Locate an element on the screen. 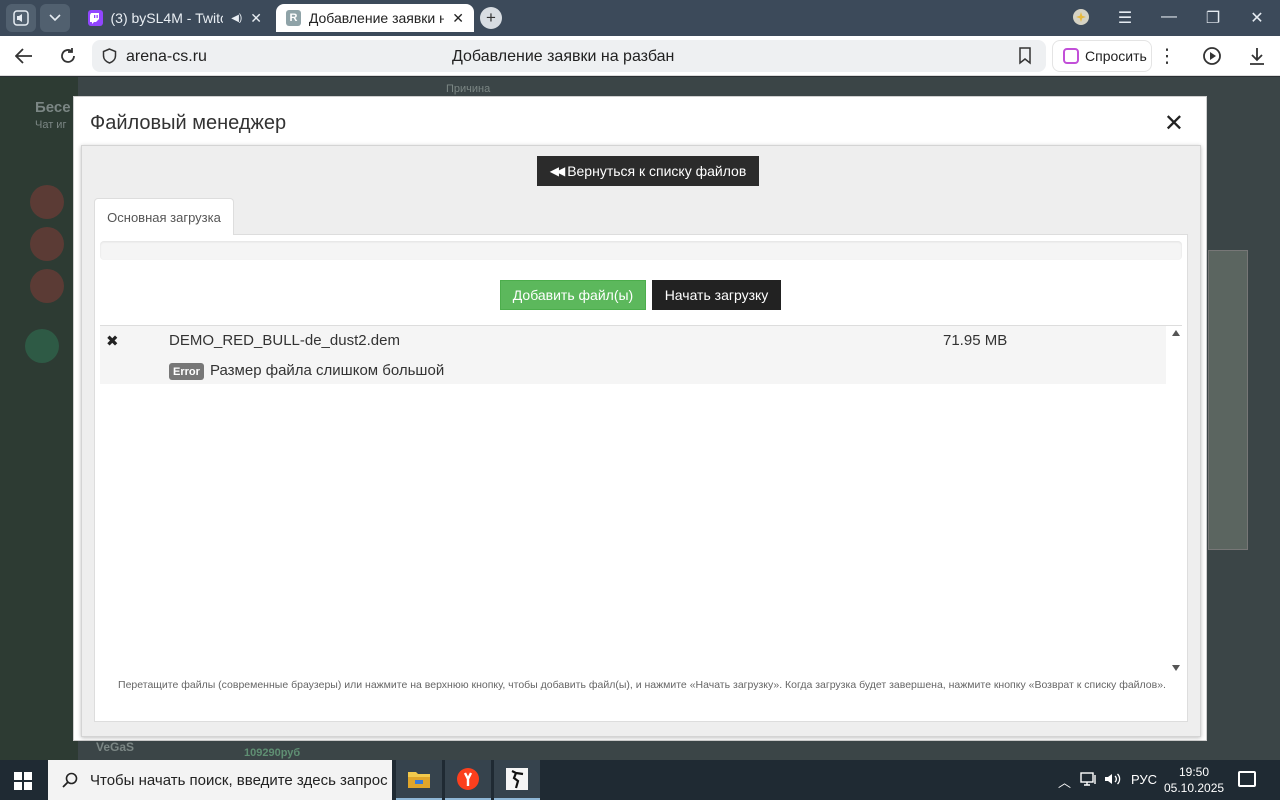 The width and height of the screenshot is (1280, 800). file-size: 71.95 MB is located at coordinates (975, 340).